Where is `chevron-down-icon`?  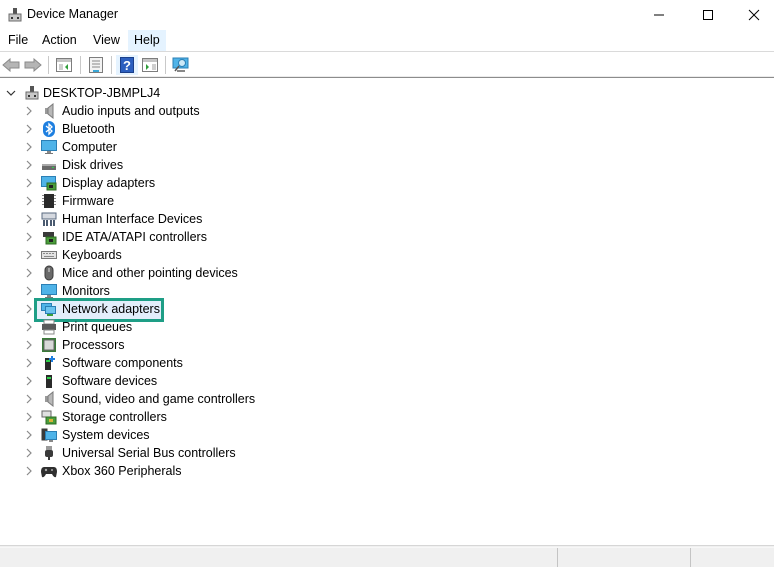 chevron-down-icon is located at coordinates (11, 93).